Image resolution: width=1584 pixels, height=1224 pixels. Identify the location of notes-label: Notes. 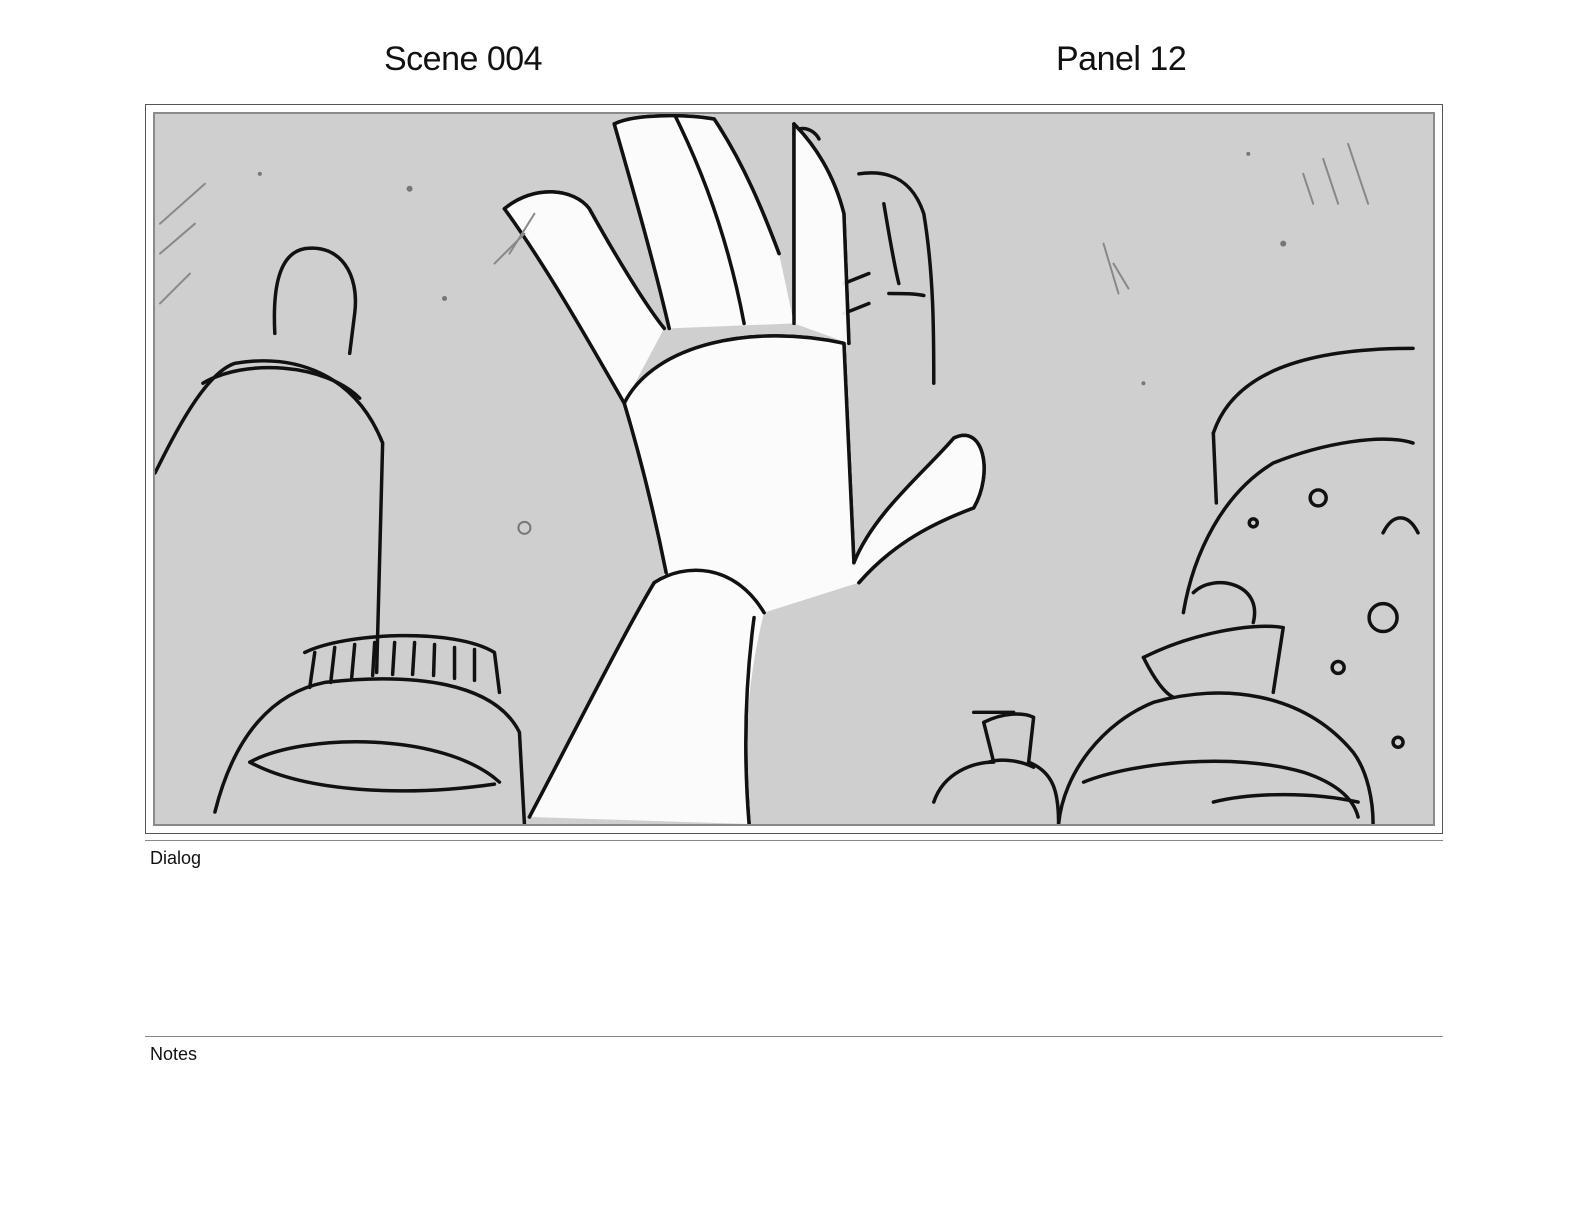
(174, 1054).